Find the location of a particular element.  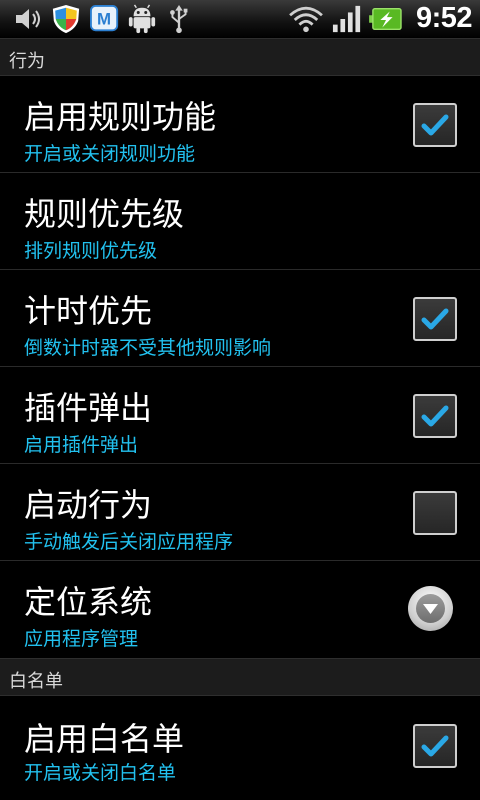

pref-summary: 手动触发后关闭应用程序 is located at coordinates (129, 542).